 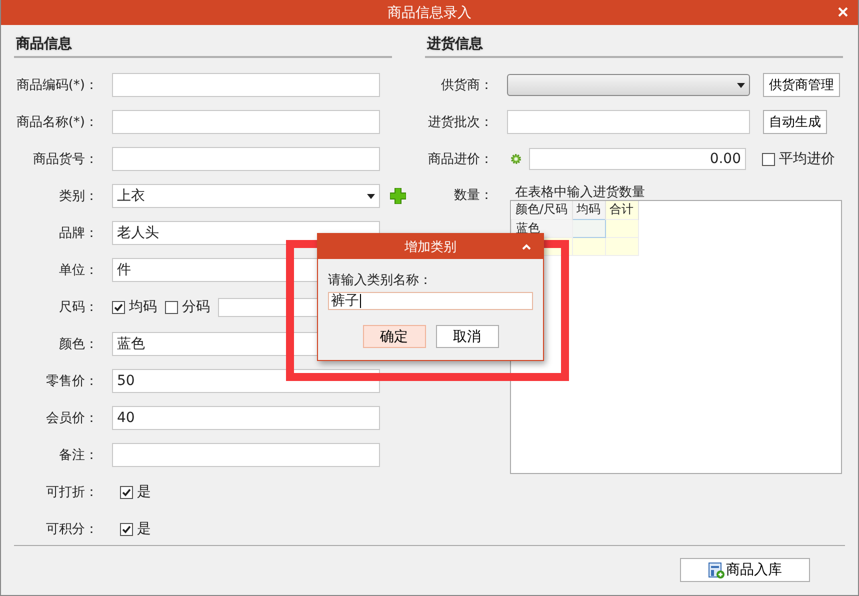 What do you see at coordinates (628, 85) in the screenshot?
I see `supplier-select` at bounding box center [628, 85].